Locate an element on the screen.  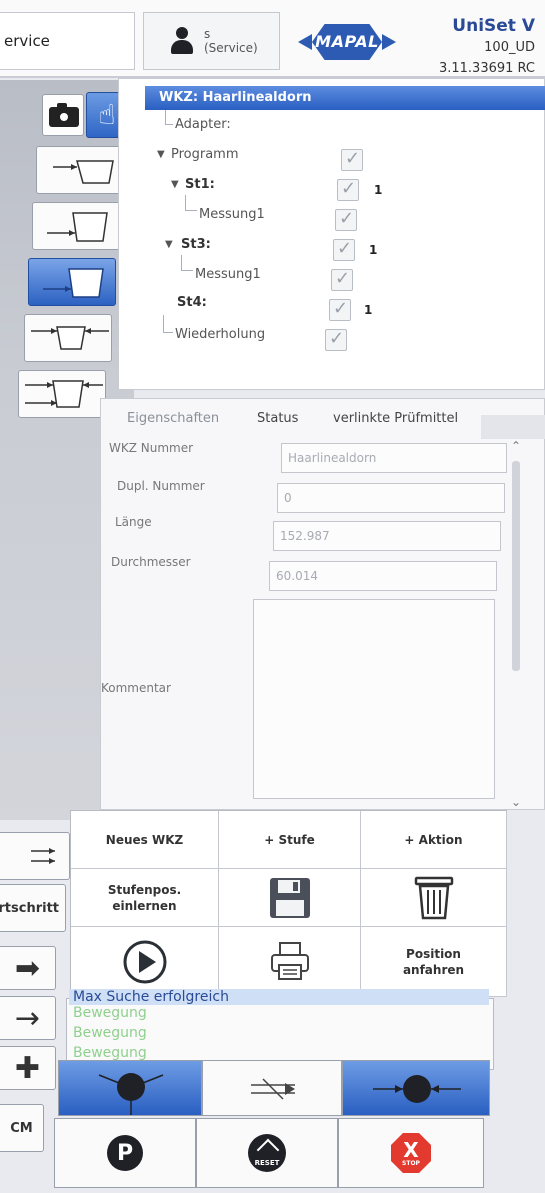
probe-center-button is located at coordinates (130, 1088).